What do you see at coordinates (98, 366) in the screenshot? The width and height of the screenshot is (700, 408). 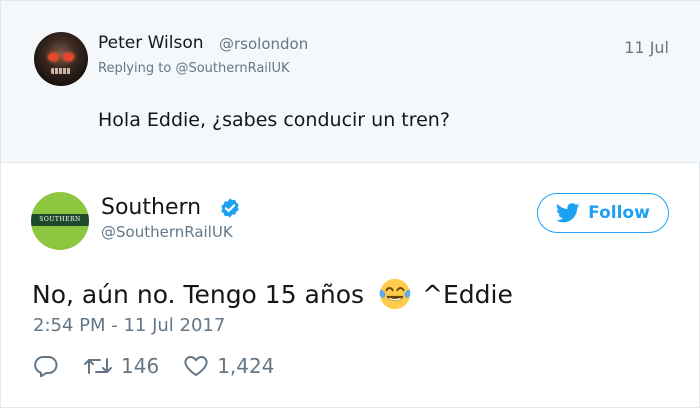 I see `retweet-icon` at bounding box center [98, 366].